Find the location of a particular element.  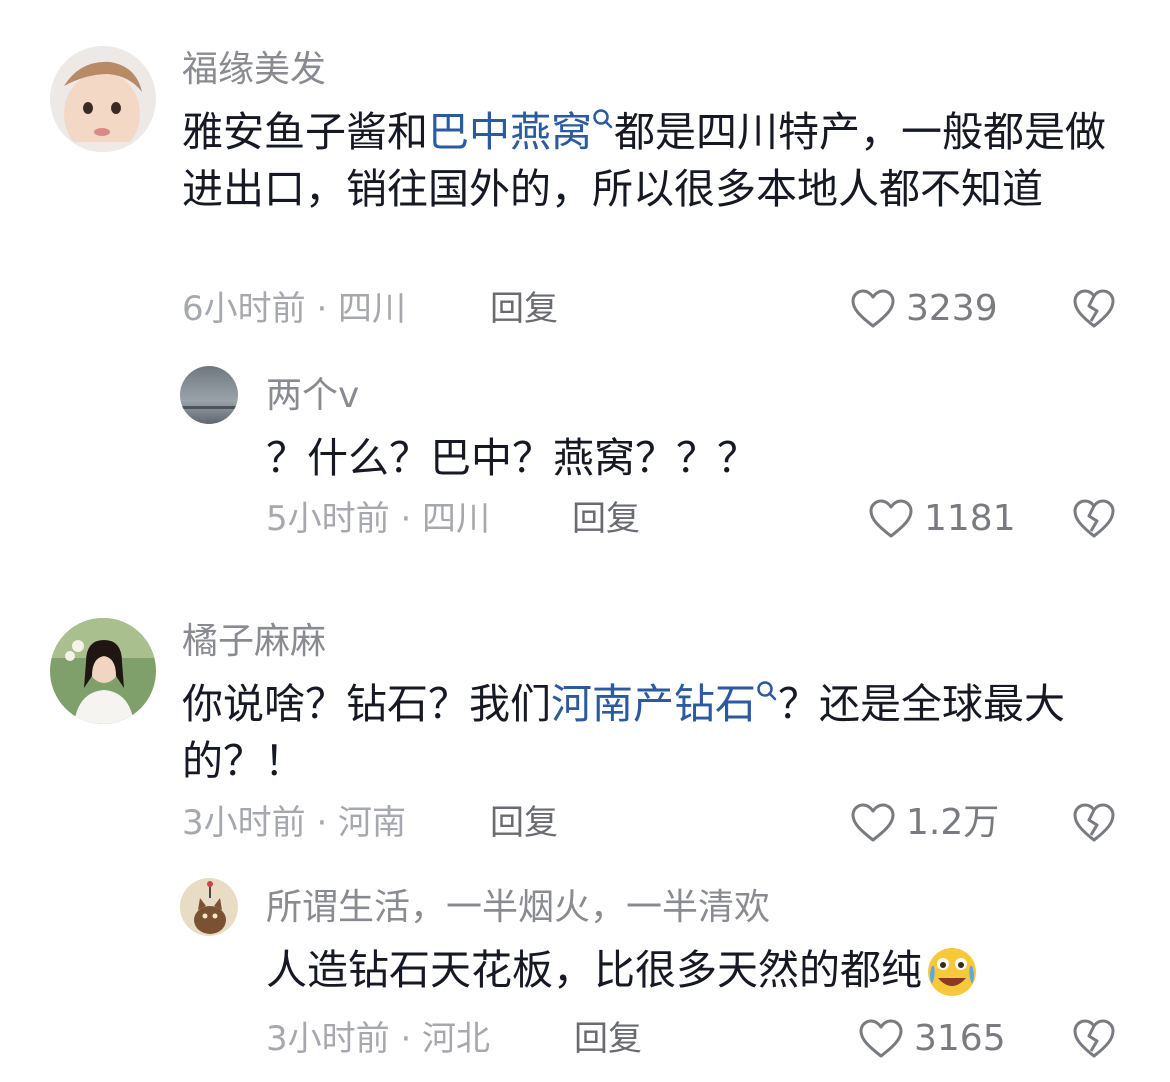

reply-meta: 3小时前 · 河北 回复 3165 is located at coordinates (699, 1039).